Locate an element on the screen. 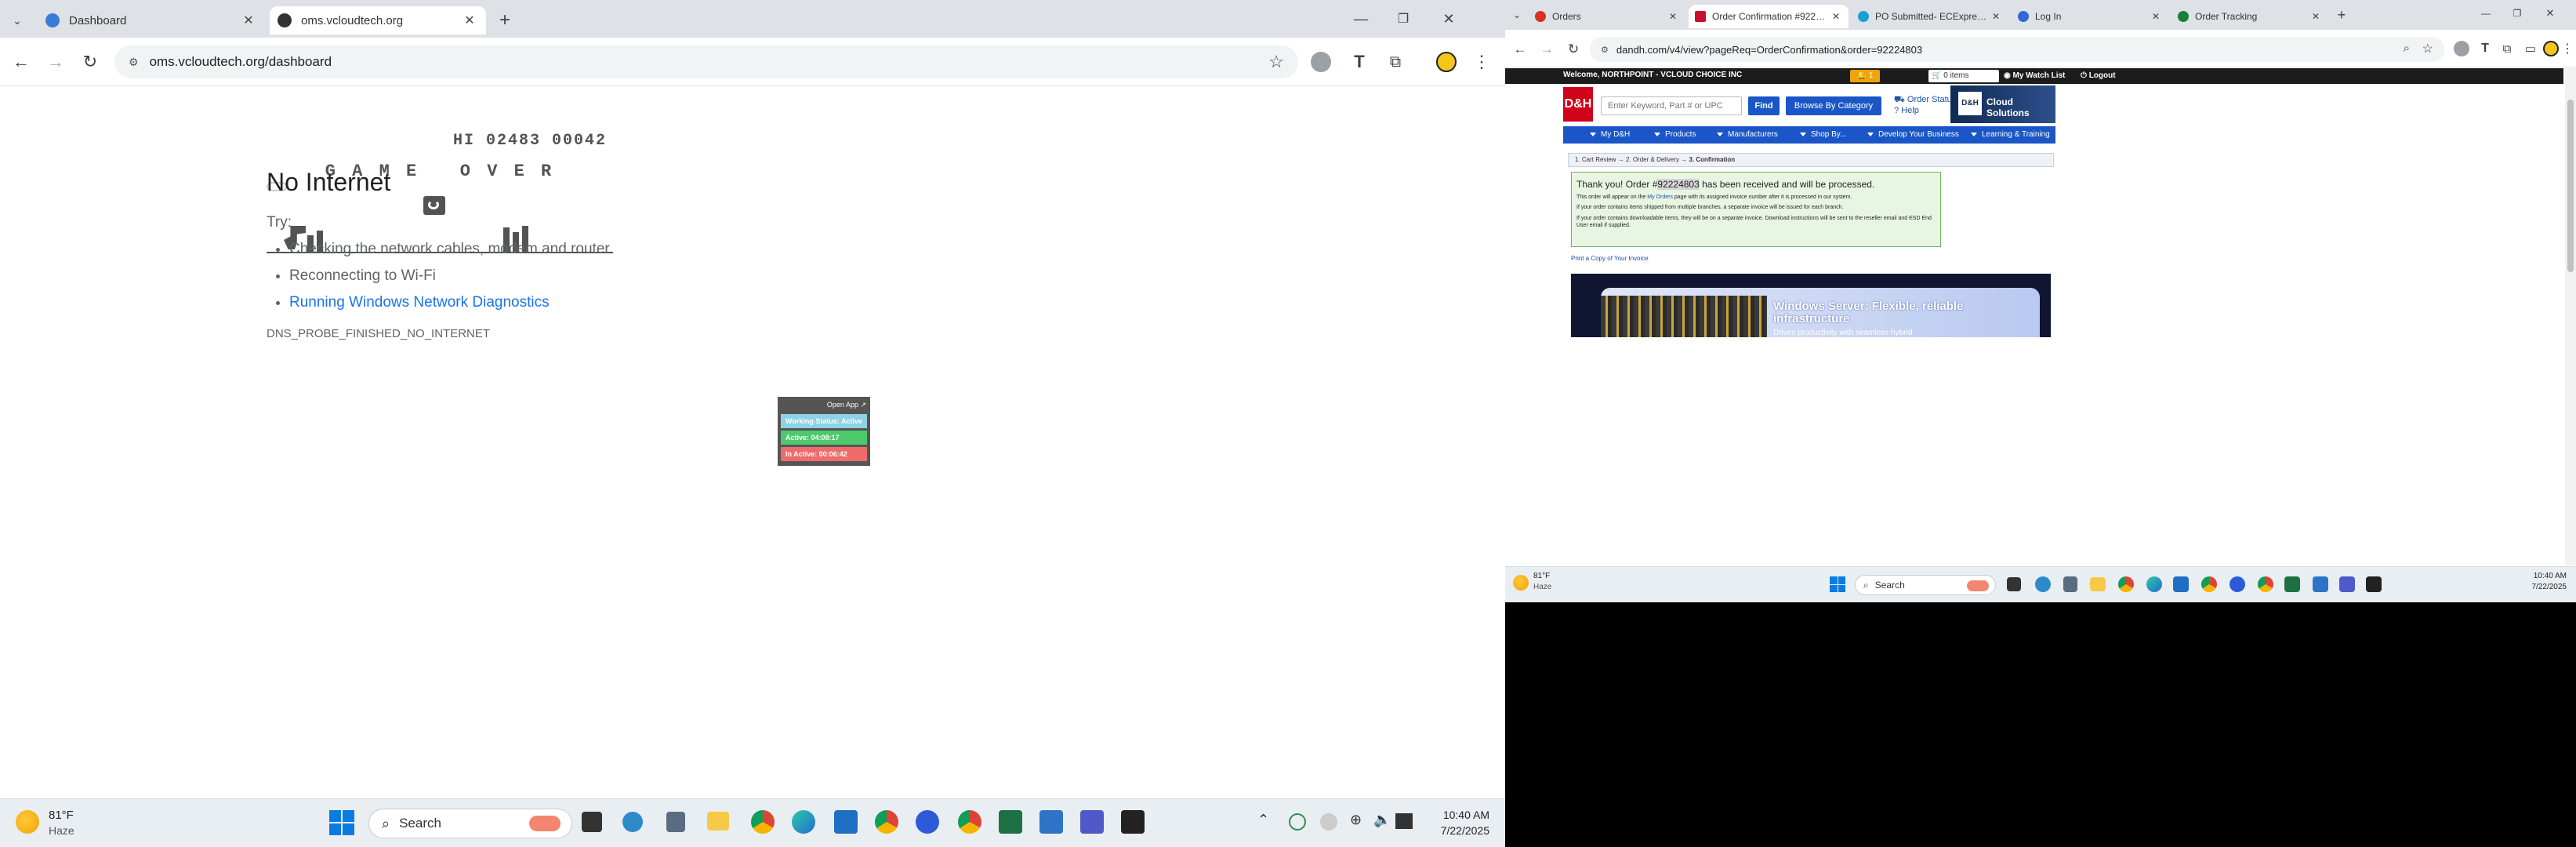  tab-orders: Orders ✕ is located at coordinates (1607, 16).